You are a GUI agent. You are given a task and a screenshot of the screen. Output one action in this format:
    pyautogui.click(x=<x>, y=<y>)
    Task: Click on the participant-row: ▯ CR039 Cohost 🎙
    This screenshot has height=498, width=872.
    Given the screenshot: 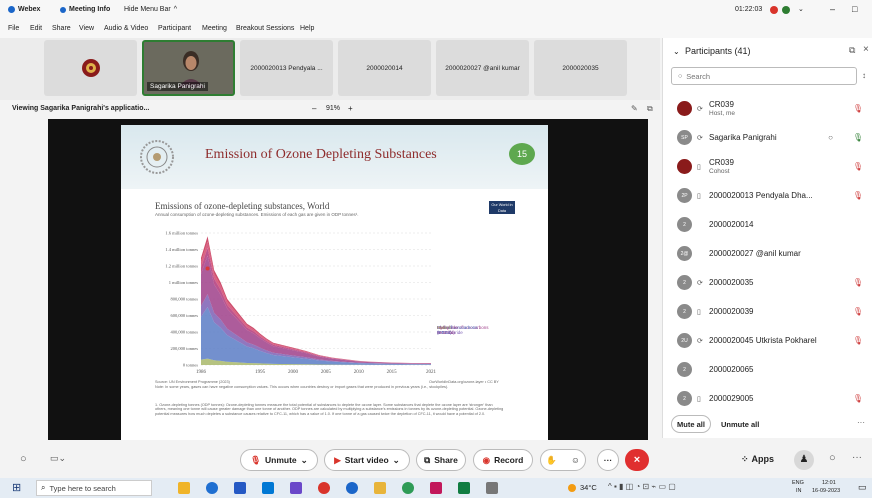 What is the action you would take?
    pyautogui.click(x=767, y=166)
    